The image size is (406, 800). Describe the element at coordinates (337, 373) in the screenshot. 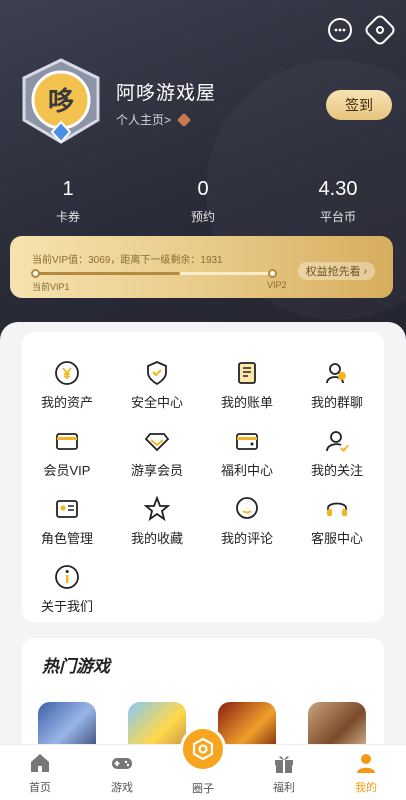

I see `group-chat-icon` at that location.